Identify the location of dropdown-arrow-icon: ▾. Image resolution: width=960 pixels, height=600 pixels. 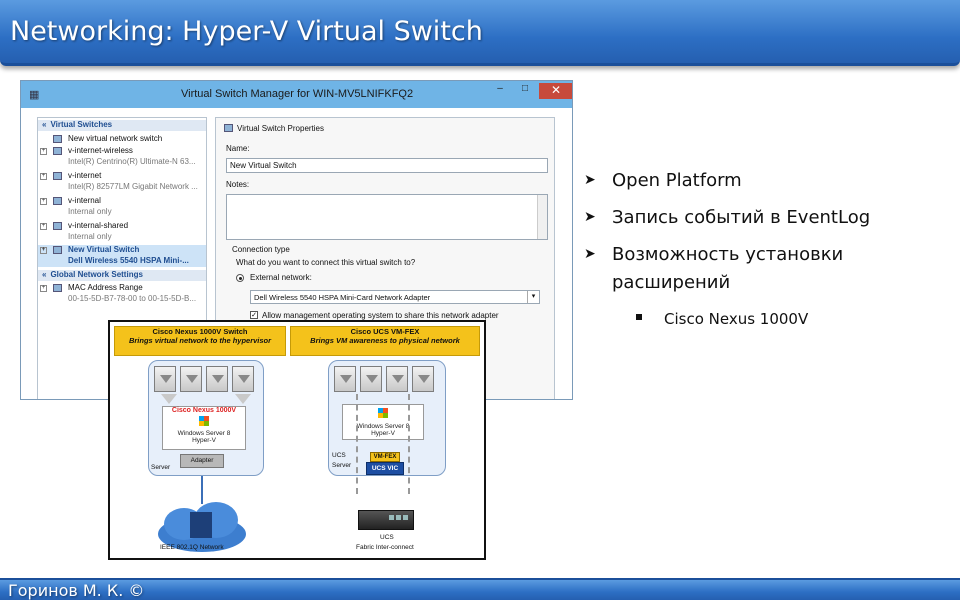
(533, 297).